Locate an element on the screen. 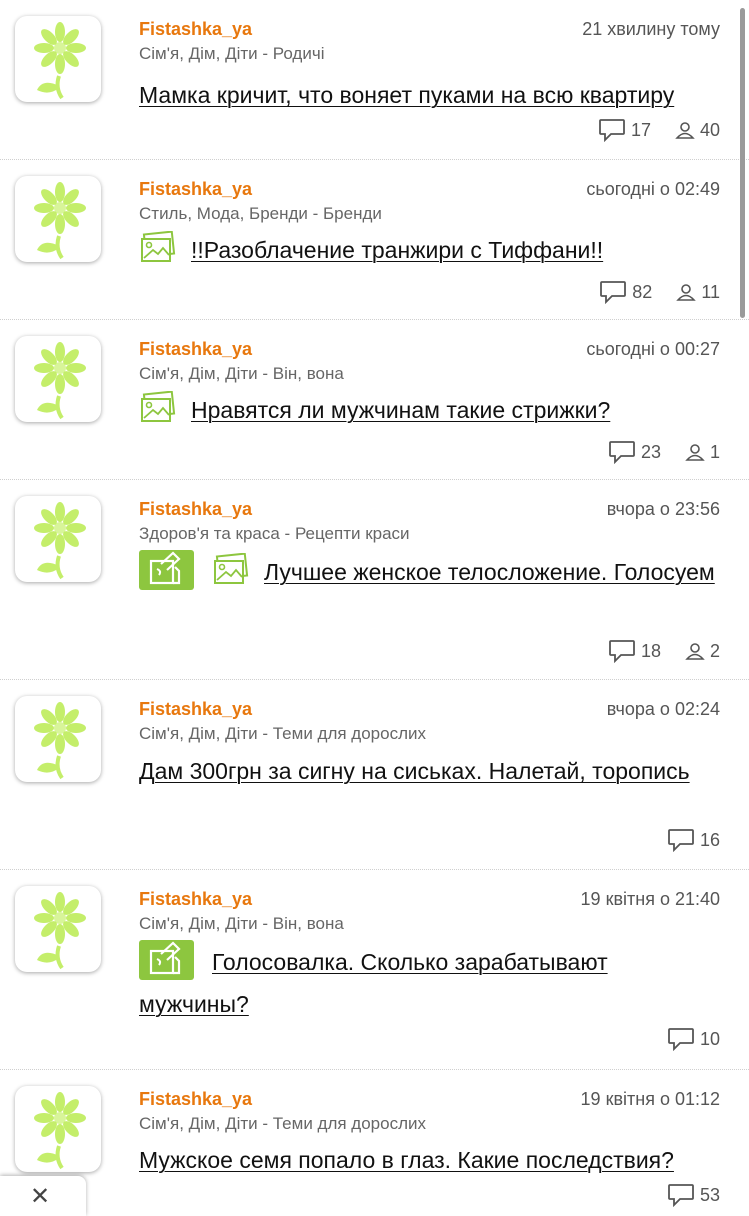 Image resolution: width=749 pixels, height=1216 pixels. post-time: вчора о 02:24 is located at coordinates (663, 709).